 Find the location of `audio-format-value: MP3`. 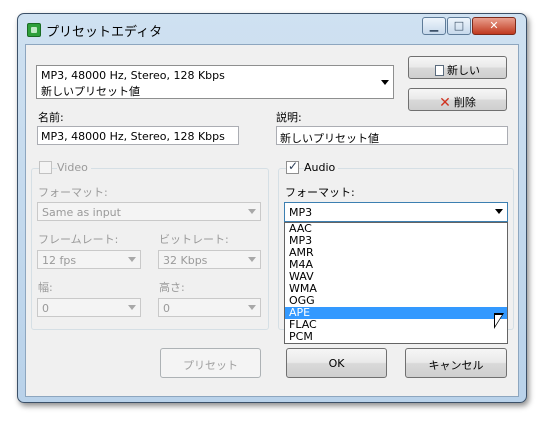

audio-format-value: MP3 is located at coordinates (301, 212).